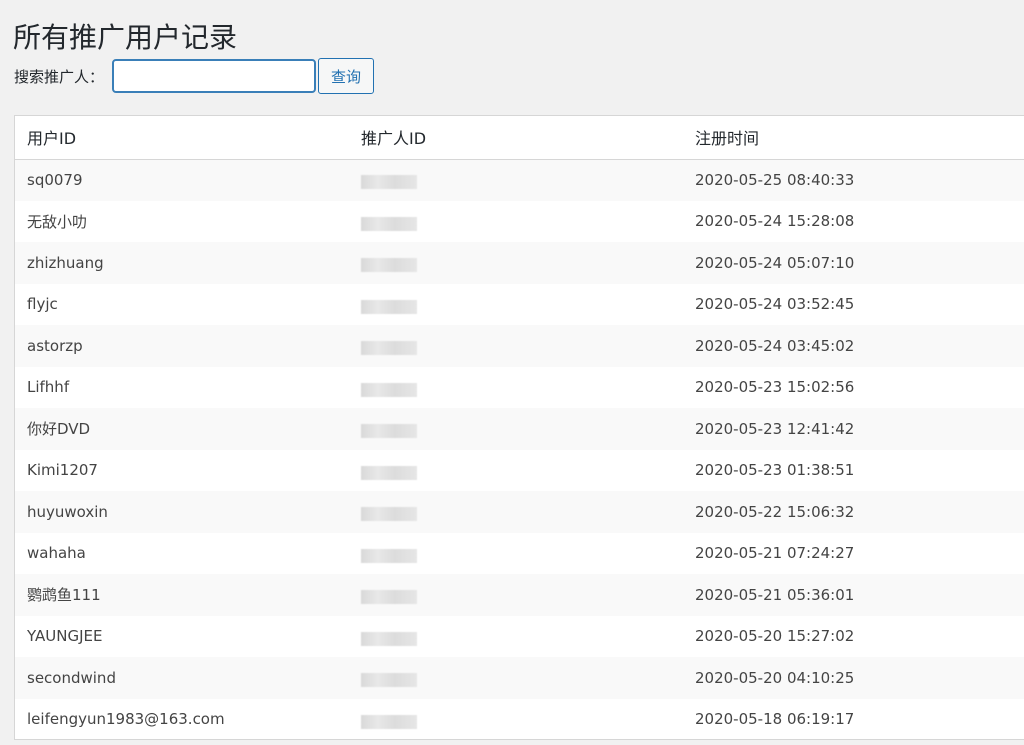 The width and height of the screenshot is (1024, 745). I want to click on cell-user-id: YAUNGJEE, so click(65, 636).